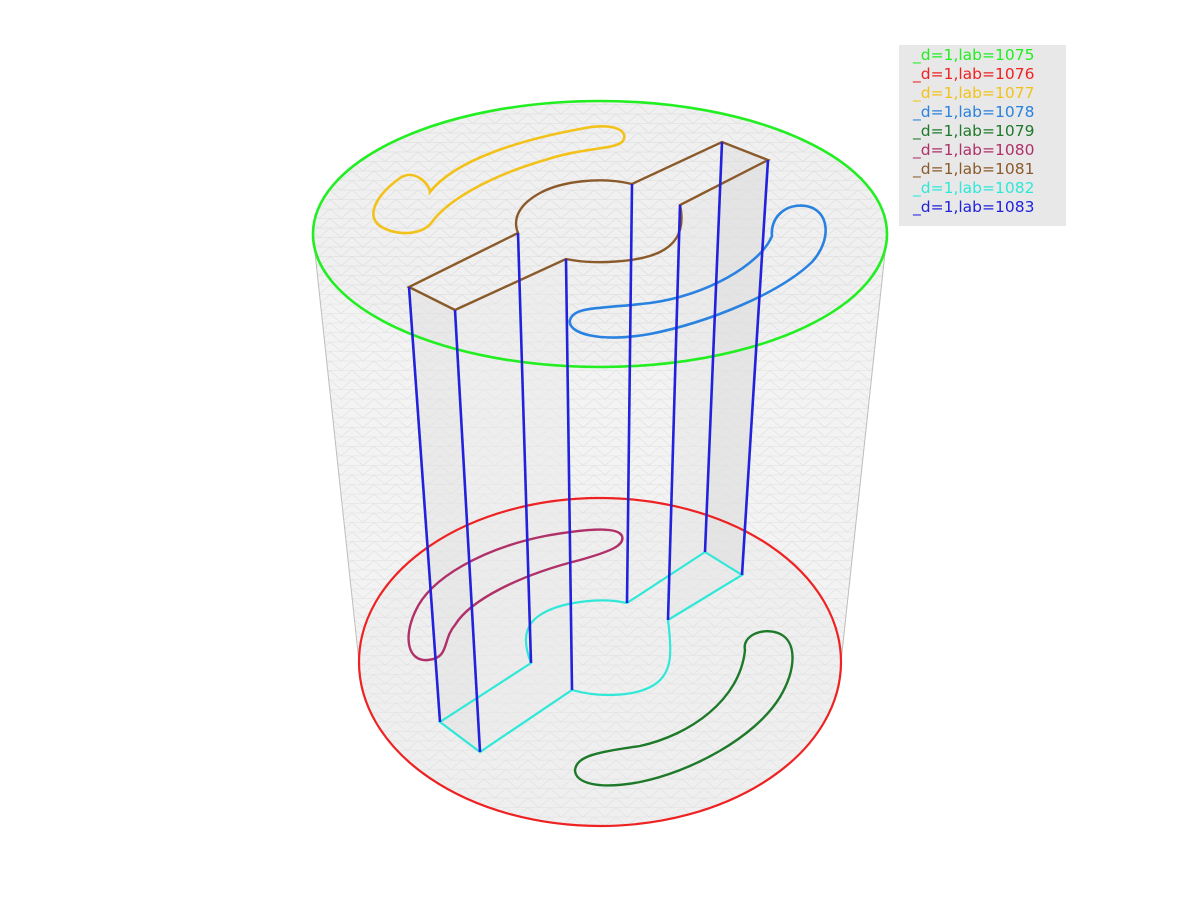  What do you see at coordinates (974, 150) in the screenshot?
I see `legend-item-1080: _d=1,lab=1080` at bounding box center [974, 150].